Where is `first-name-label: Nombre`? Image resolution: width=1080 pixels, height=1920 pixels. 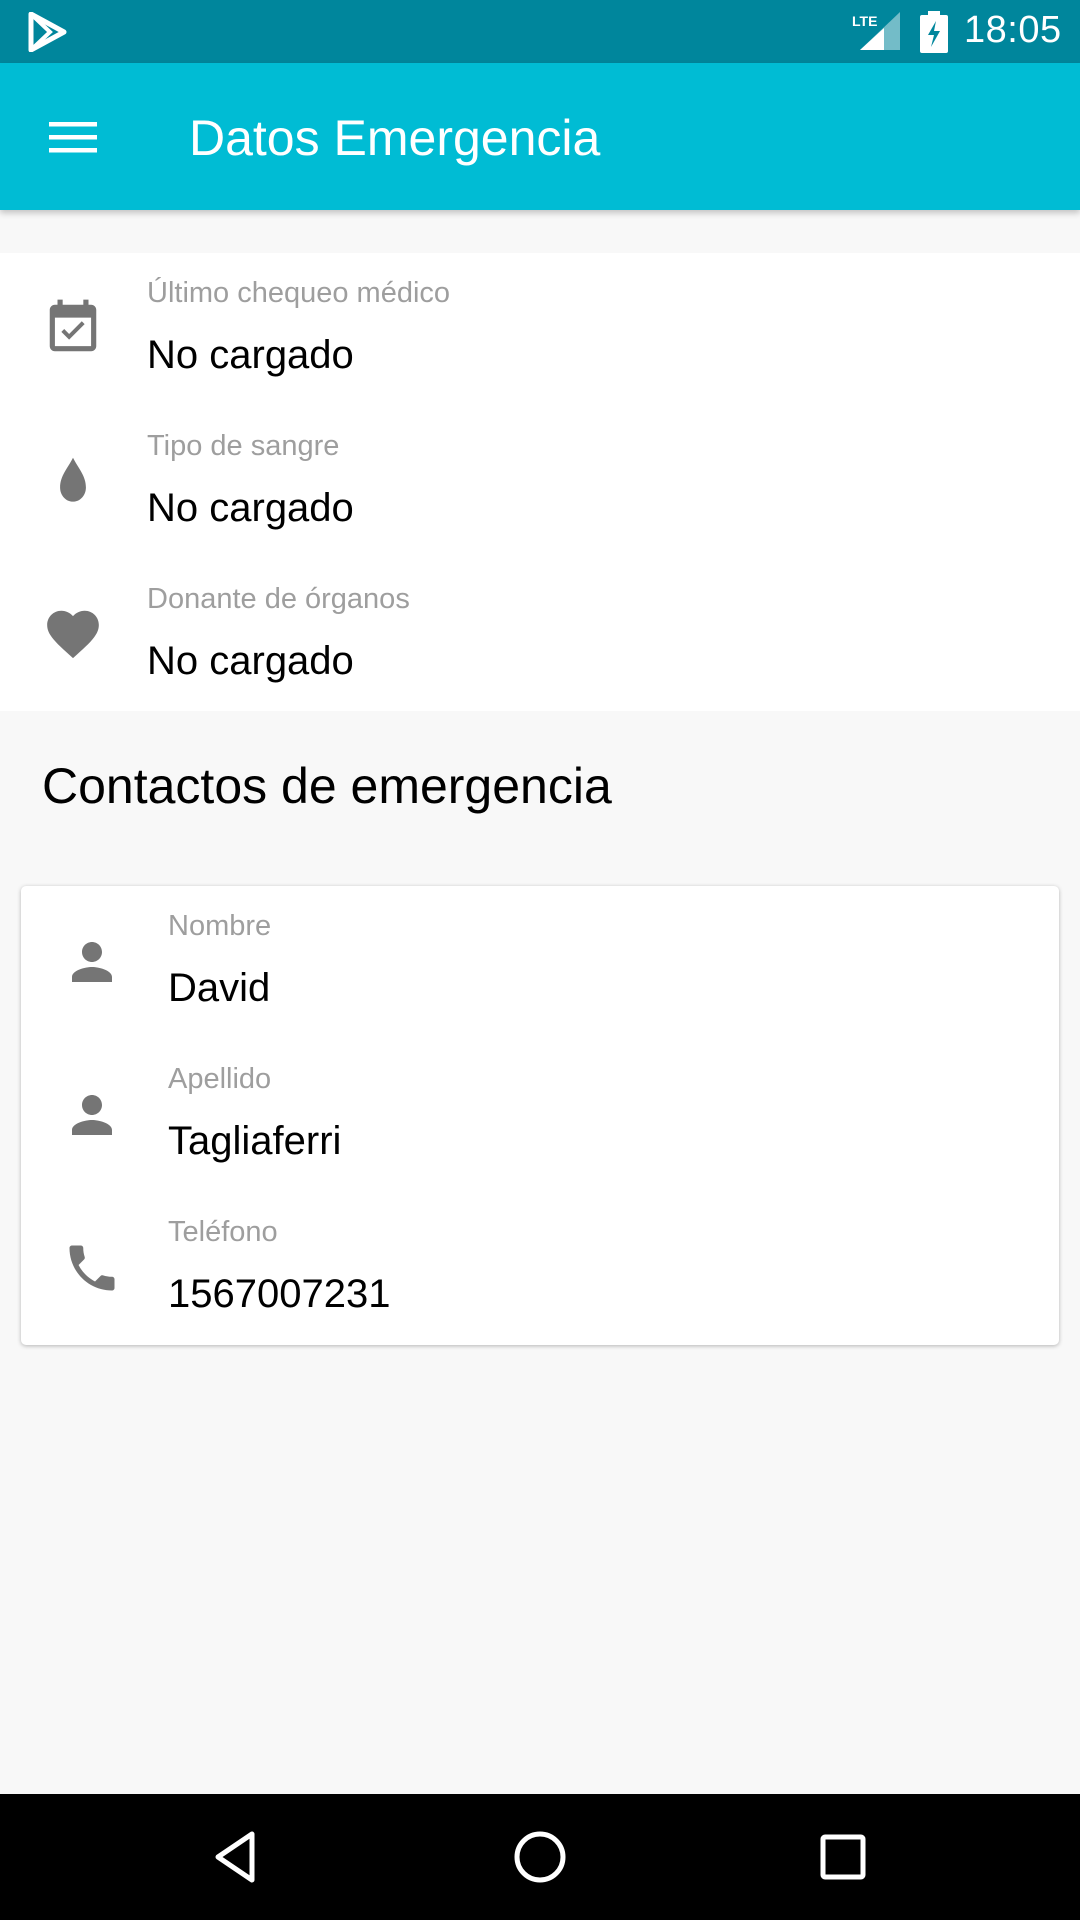
first-name-label: Nombre is located at coordinates (220, 926).